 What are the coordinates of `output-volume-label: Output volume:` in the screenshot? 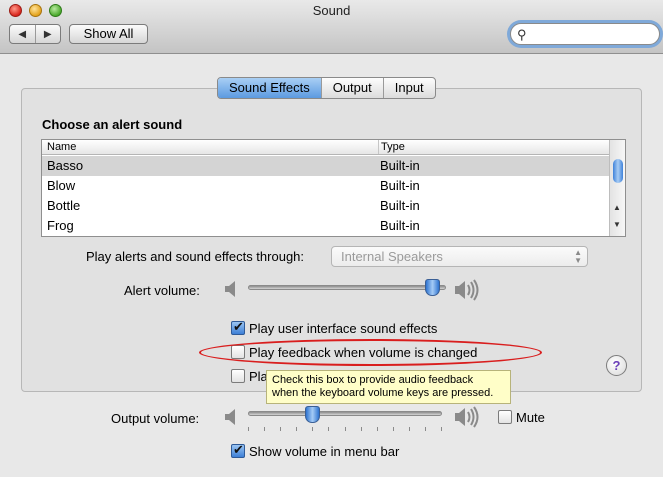 It's located at (155, 418).